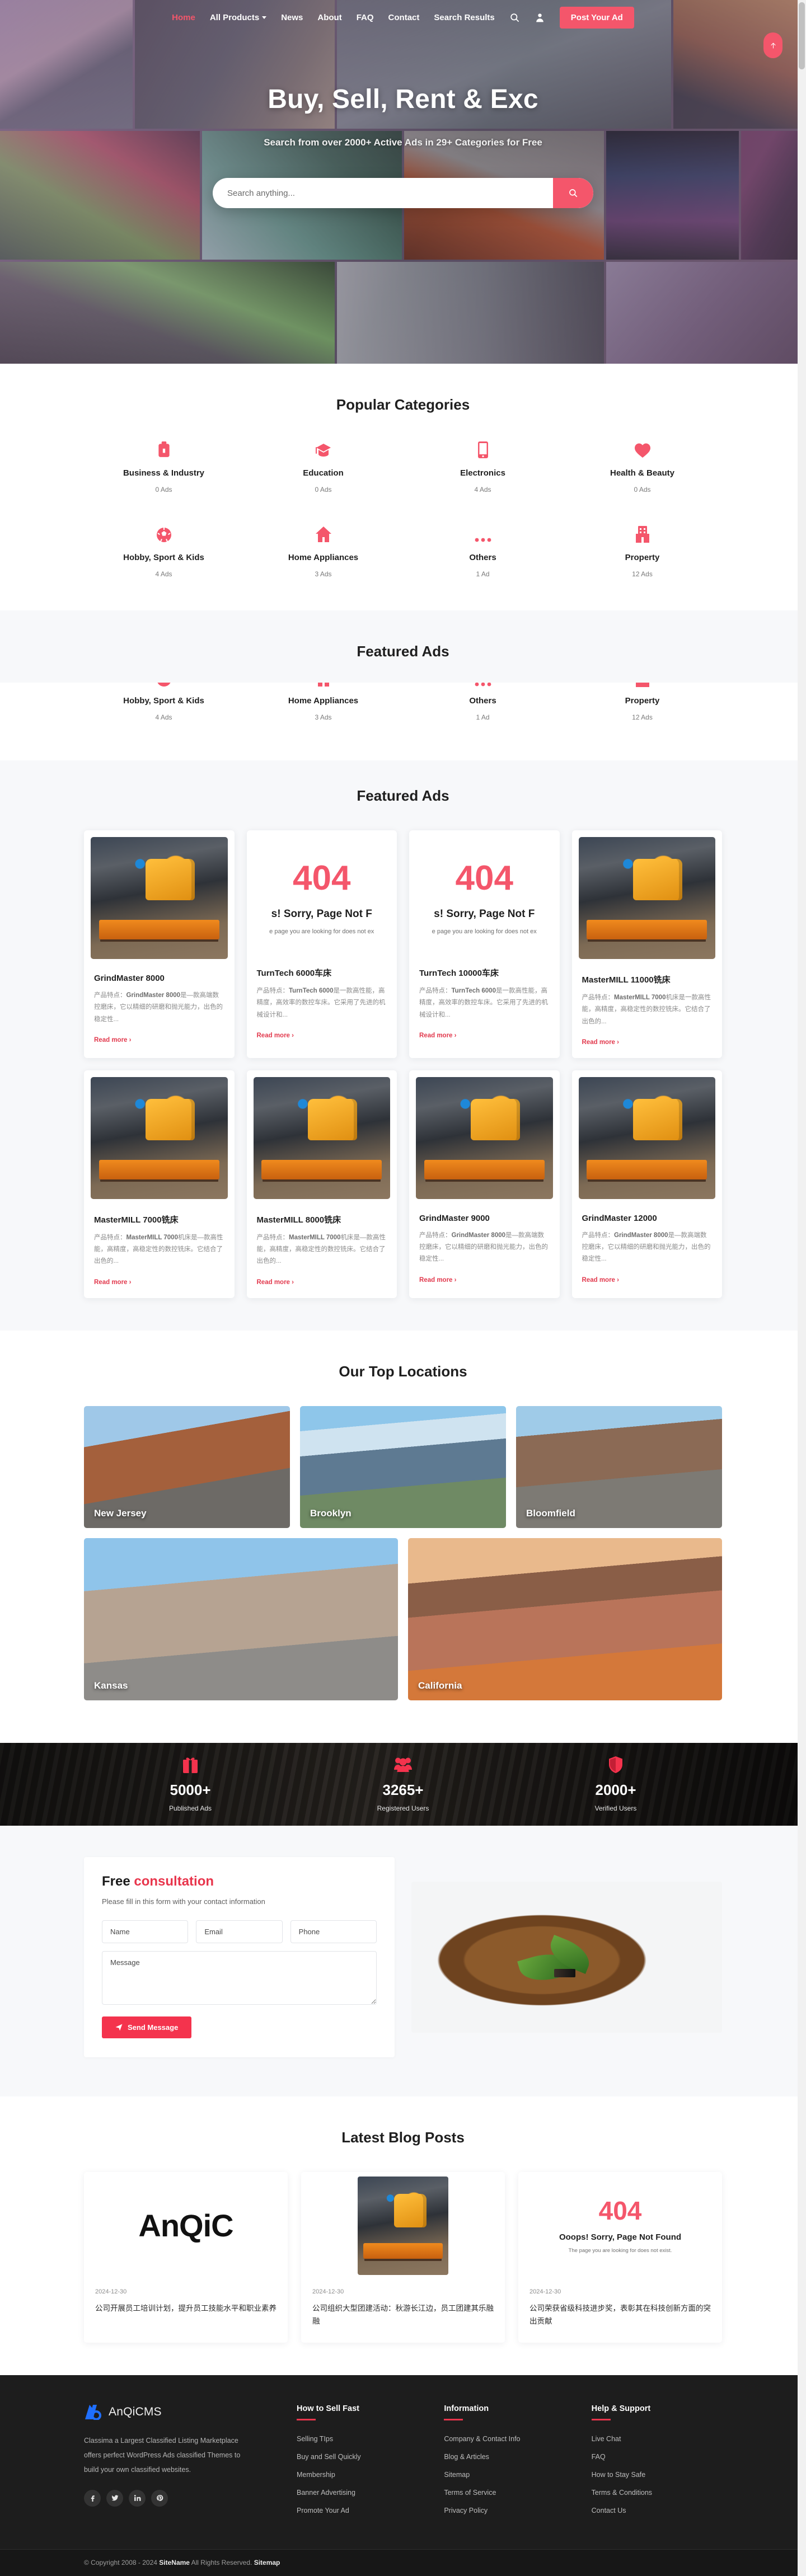  Describe the element at coordinates (596, 17) in the screenshot. I see `post-your-ad-button: Post Your Ad` at that location.